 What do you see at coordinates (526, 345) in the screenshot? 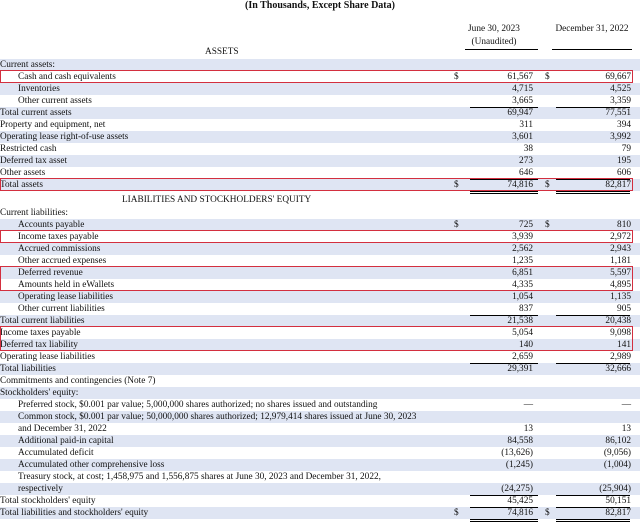
I see `value-june-2023: 140` at bounding box center [526, 345].